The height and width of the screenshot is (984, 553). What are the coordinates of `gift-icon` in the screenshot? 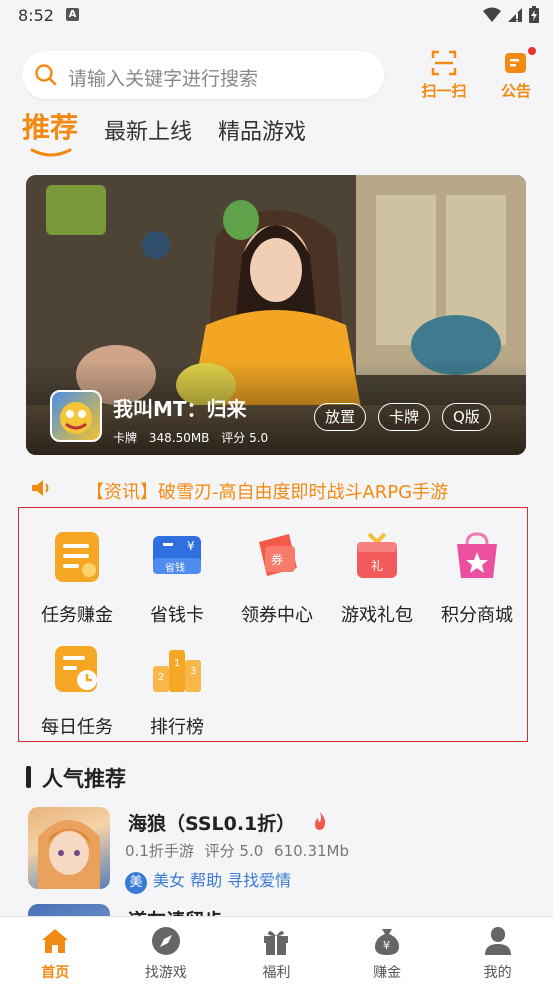 It's located at (276, 943).